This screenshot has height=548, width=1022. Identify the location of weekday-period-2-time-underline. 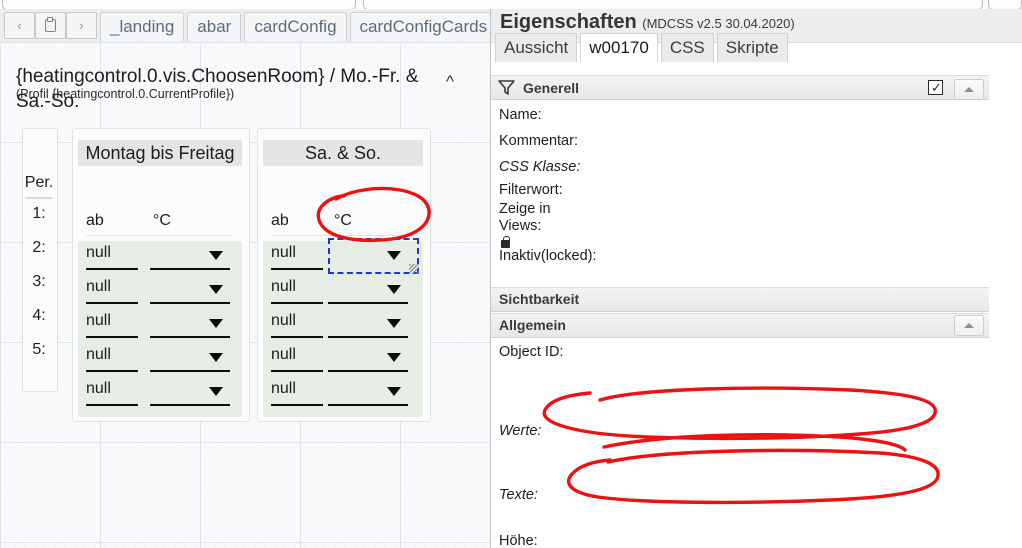
(112, 303).